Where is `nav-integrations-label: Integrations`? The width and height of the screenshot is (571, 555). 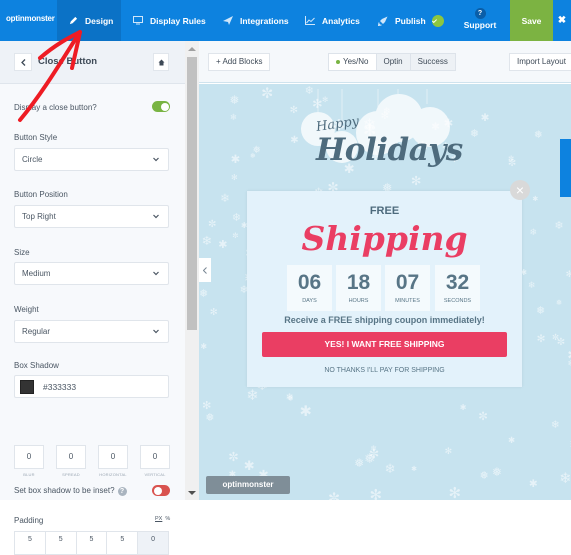 nav-integrations-label: Integrations is located at coordinates (264, 20).